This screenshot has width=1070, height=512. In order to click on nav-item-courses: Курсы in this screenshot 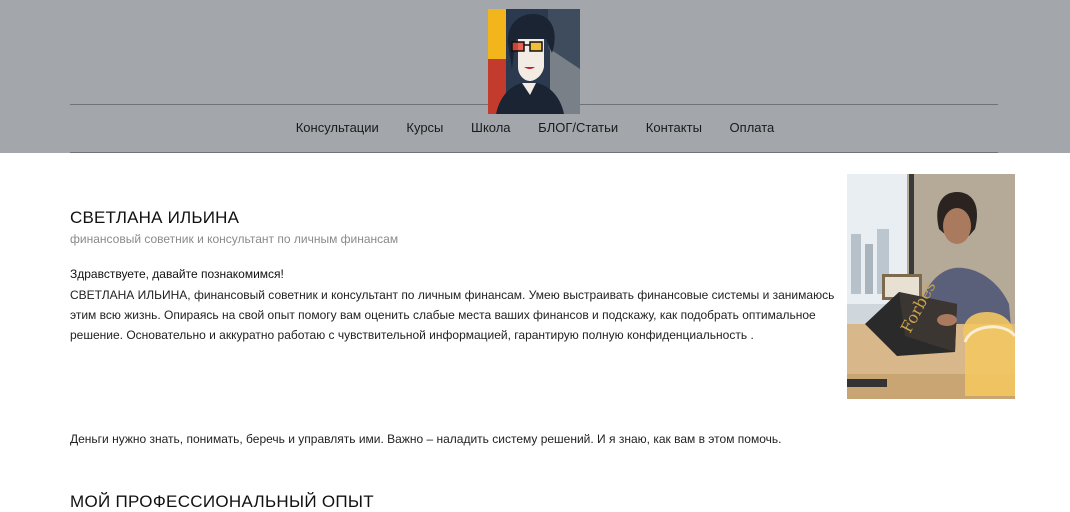, I will do `click(424, 127)`.